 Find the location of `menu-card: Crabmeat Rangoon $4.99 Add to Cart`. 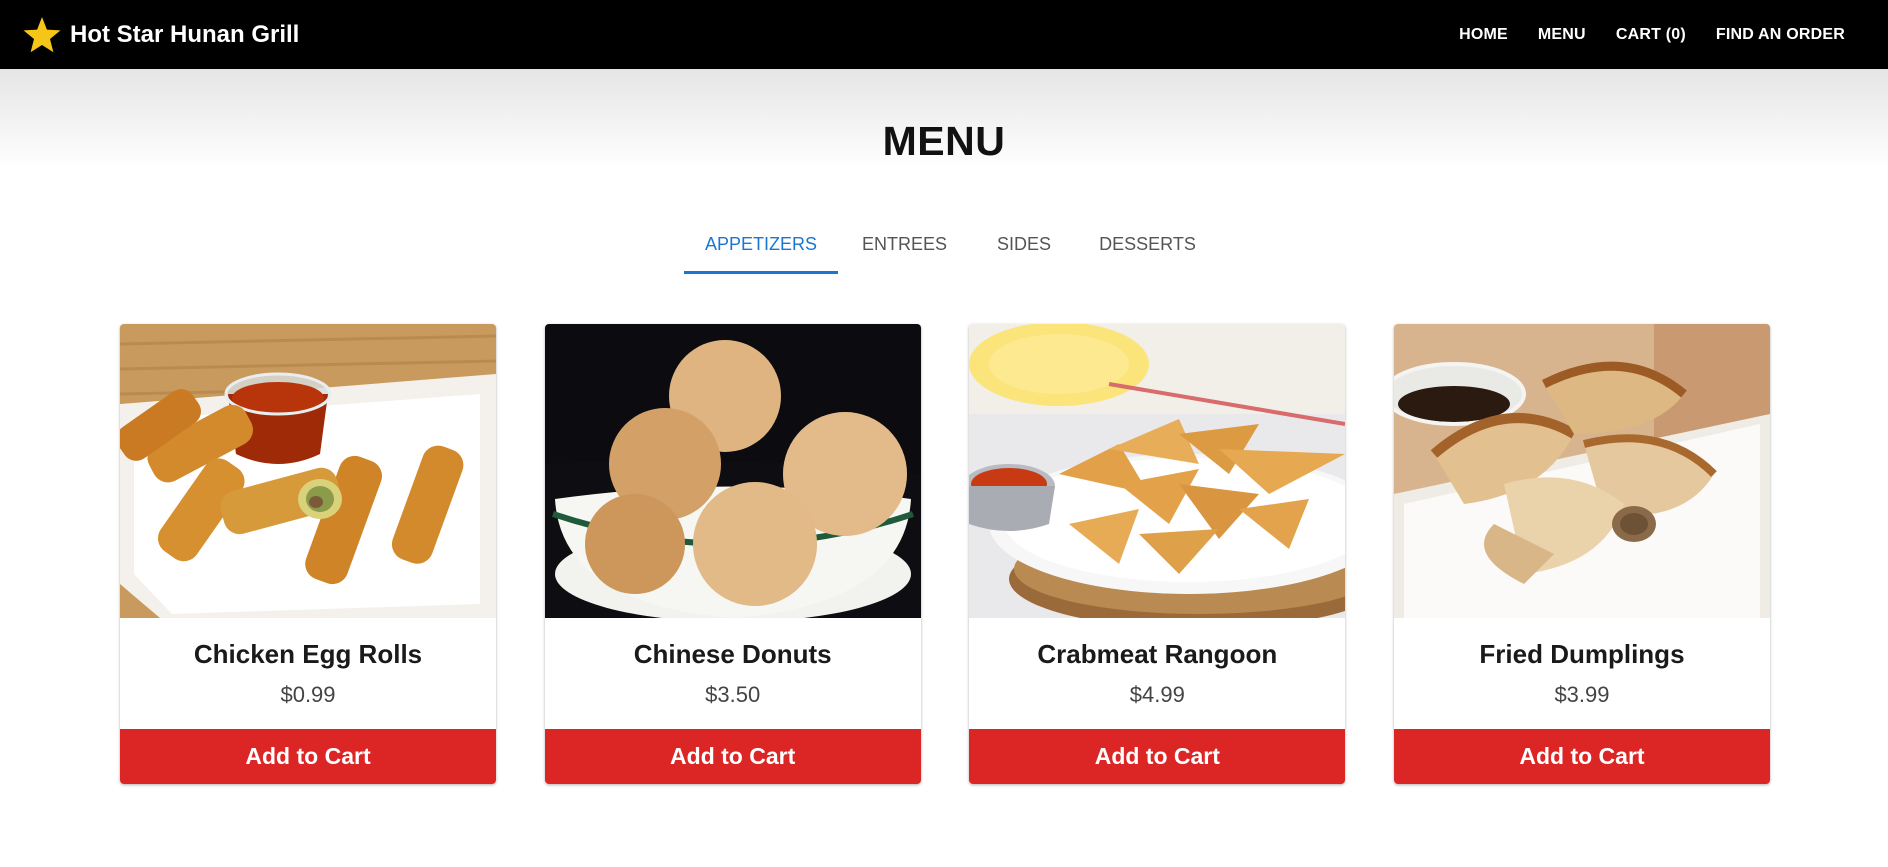

menu-card: Crabmeat Rangoon $4.99 Add to Cart is located at coordinates (1157, 554).